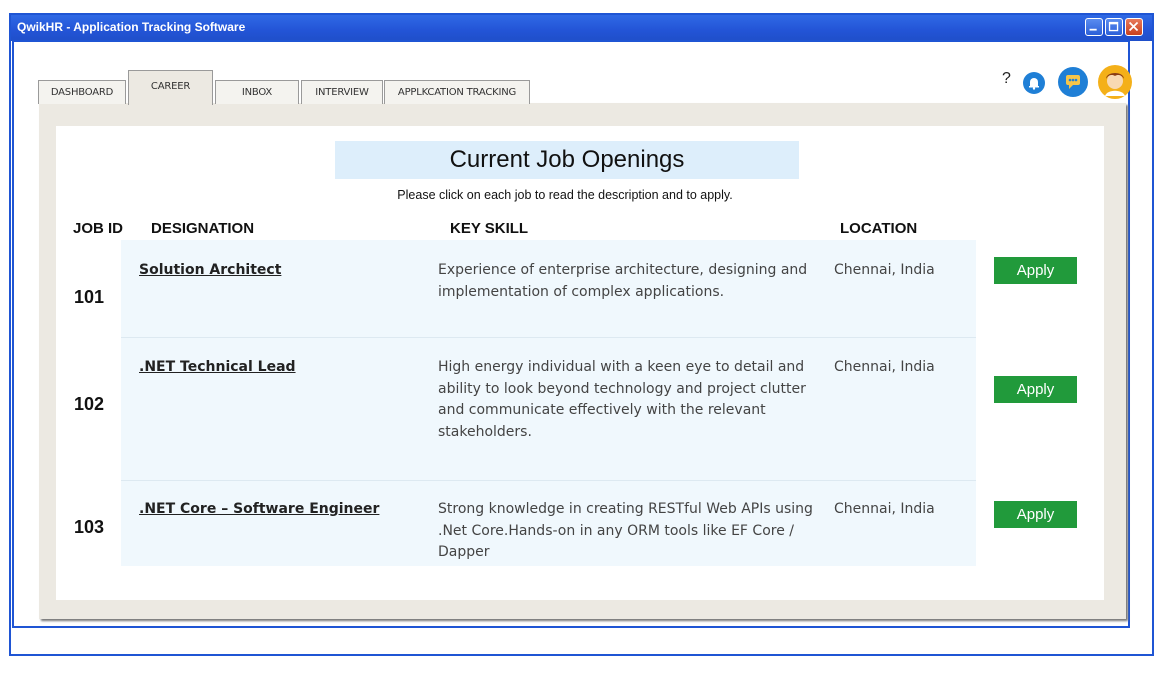 This screenshot has width=1173, height=678. Describe the element at coordinates (879, 228) in the screenshot. I see `column-header-location: LOCATION` at that location.